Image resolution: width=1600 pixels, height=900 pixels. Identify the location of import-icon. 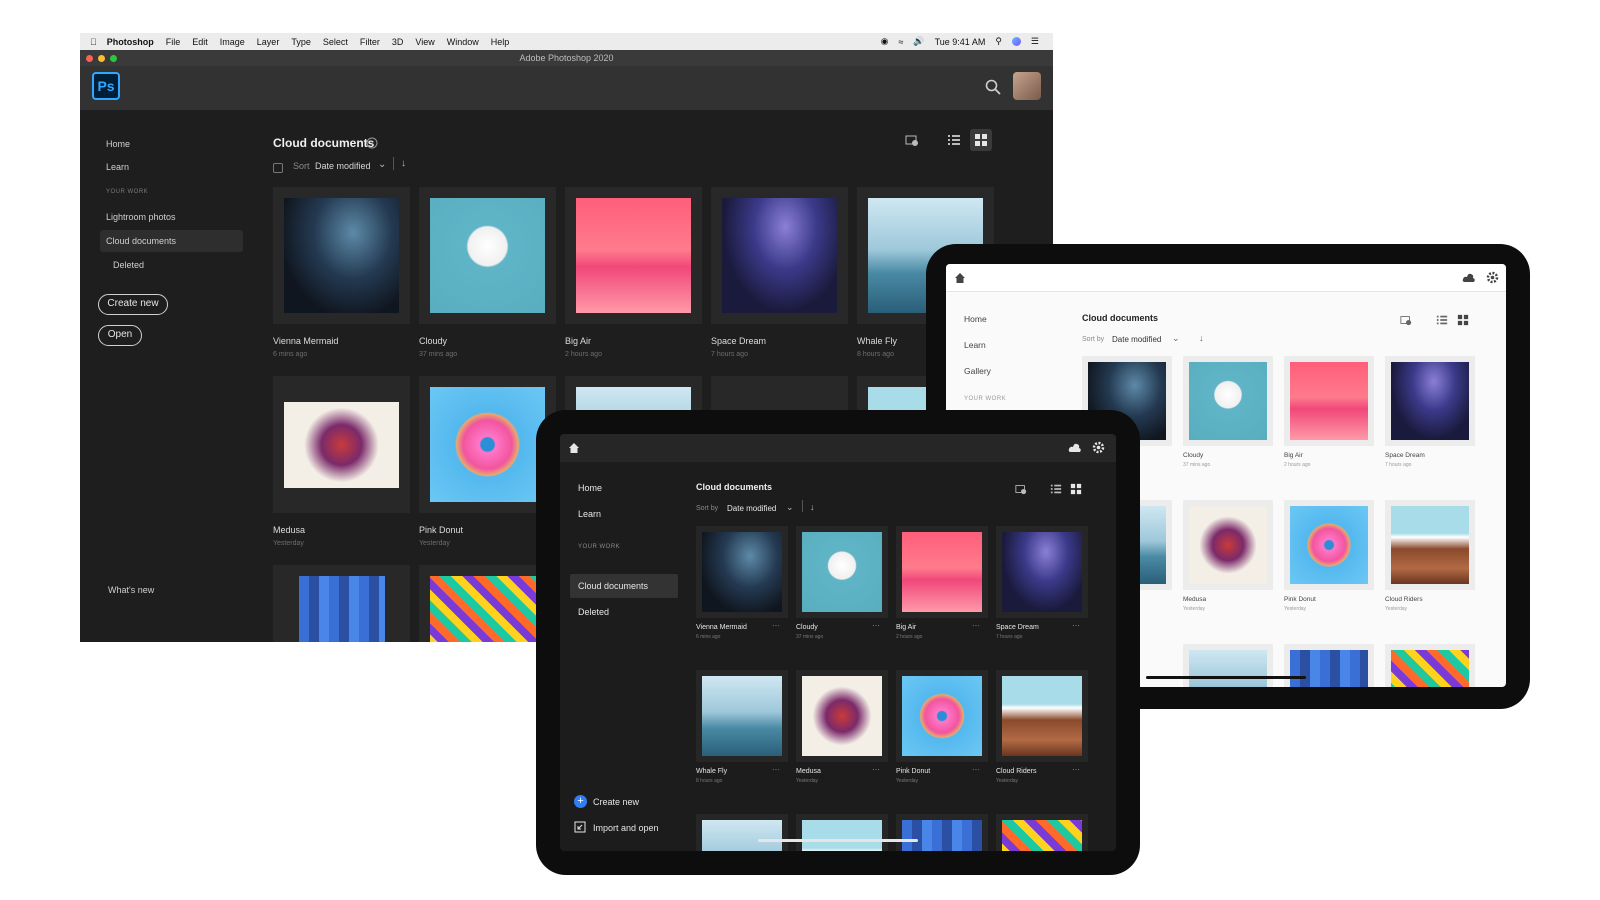
(580, 827).